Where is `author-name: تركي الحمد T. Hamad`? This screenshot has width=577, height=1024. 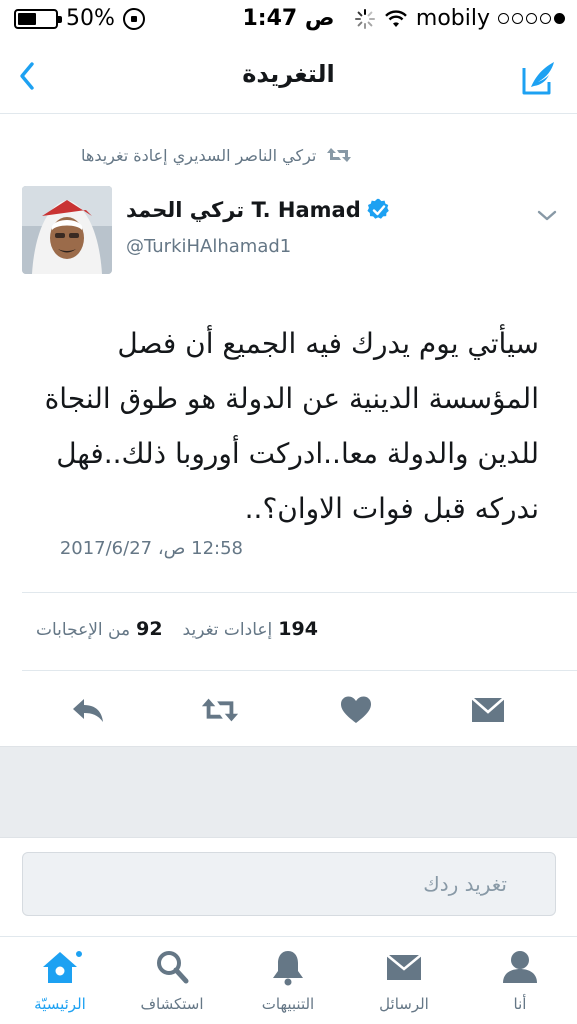 author-name: تركي الحمد T. Hamad is located at coordinates (243, 210).